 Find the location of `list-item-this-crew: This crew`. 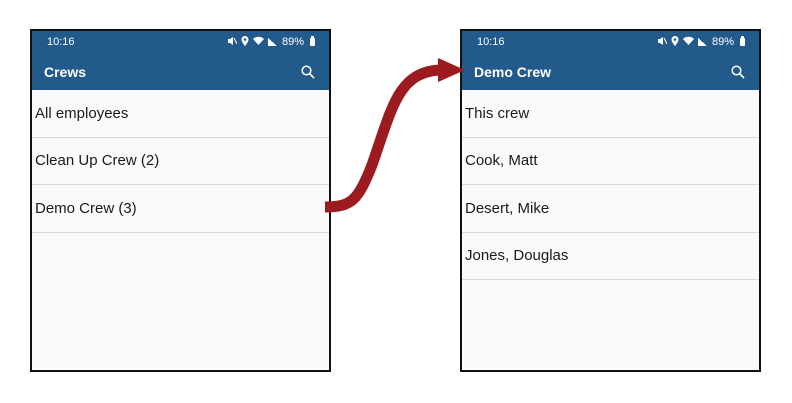

list-item-this-crew: This crew is located at coordinates (610, 114).